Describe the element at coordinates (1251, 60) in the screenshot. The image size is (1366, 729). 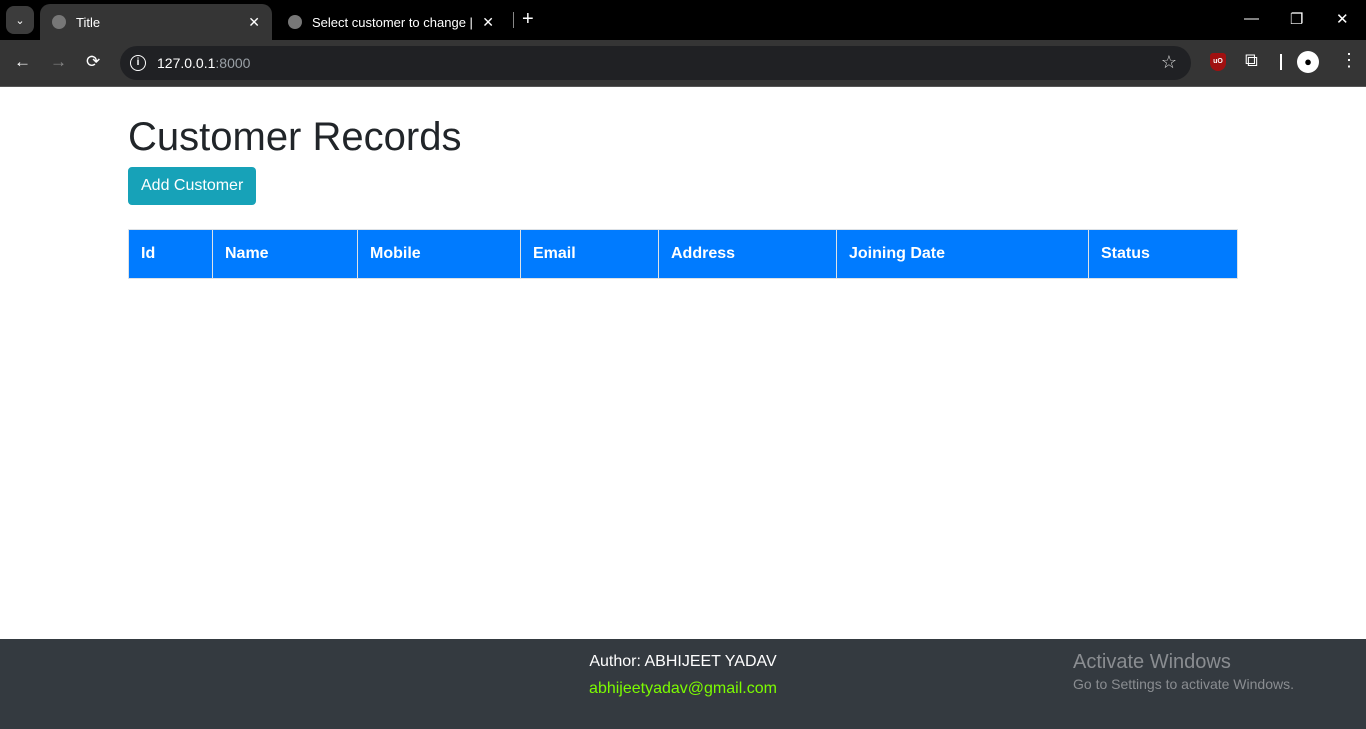
I see `extensions-icon: ⧉` at that location.